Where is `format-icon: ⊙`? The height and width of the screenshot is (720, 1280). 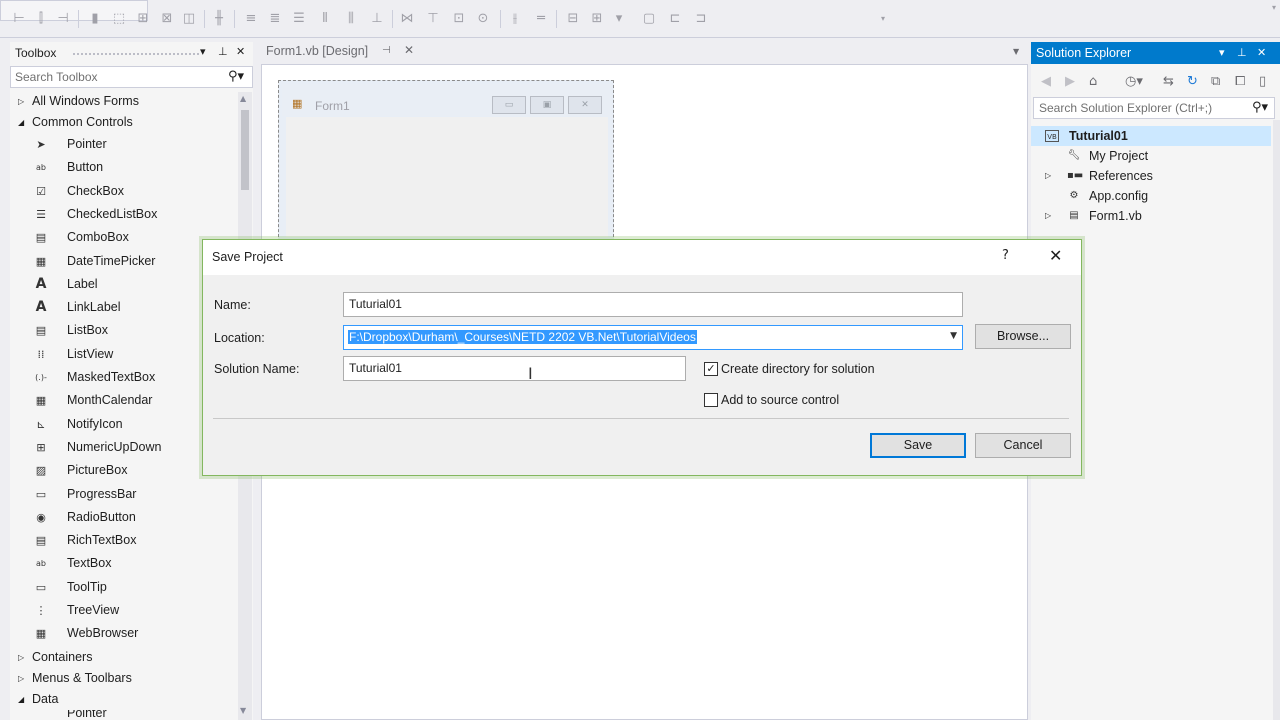
format-icon: ⊙ is located at coordinates (483, 19).